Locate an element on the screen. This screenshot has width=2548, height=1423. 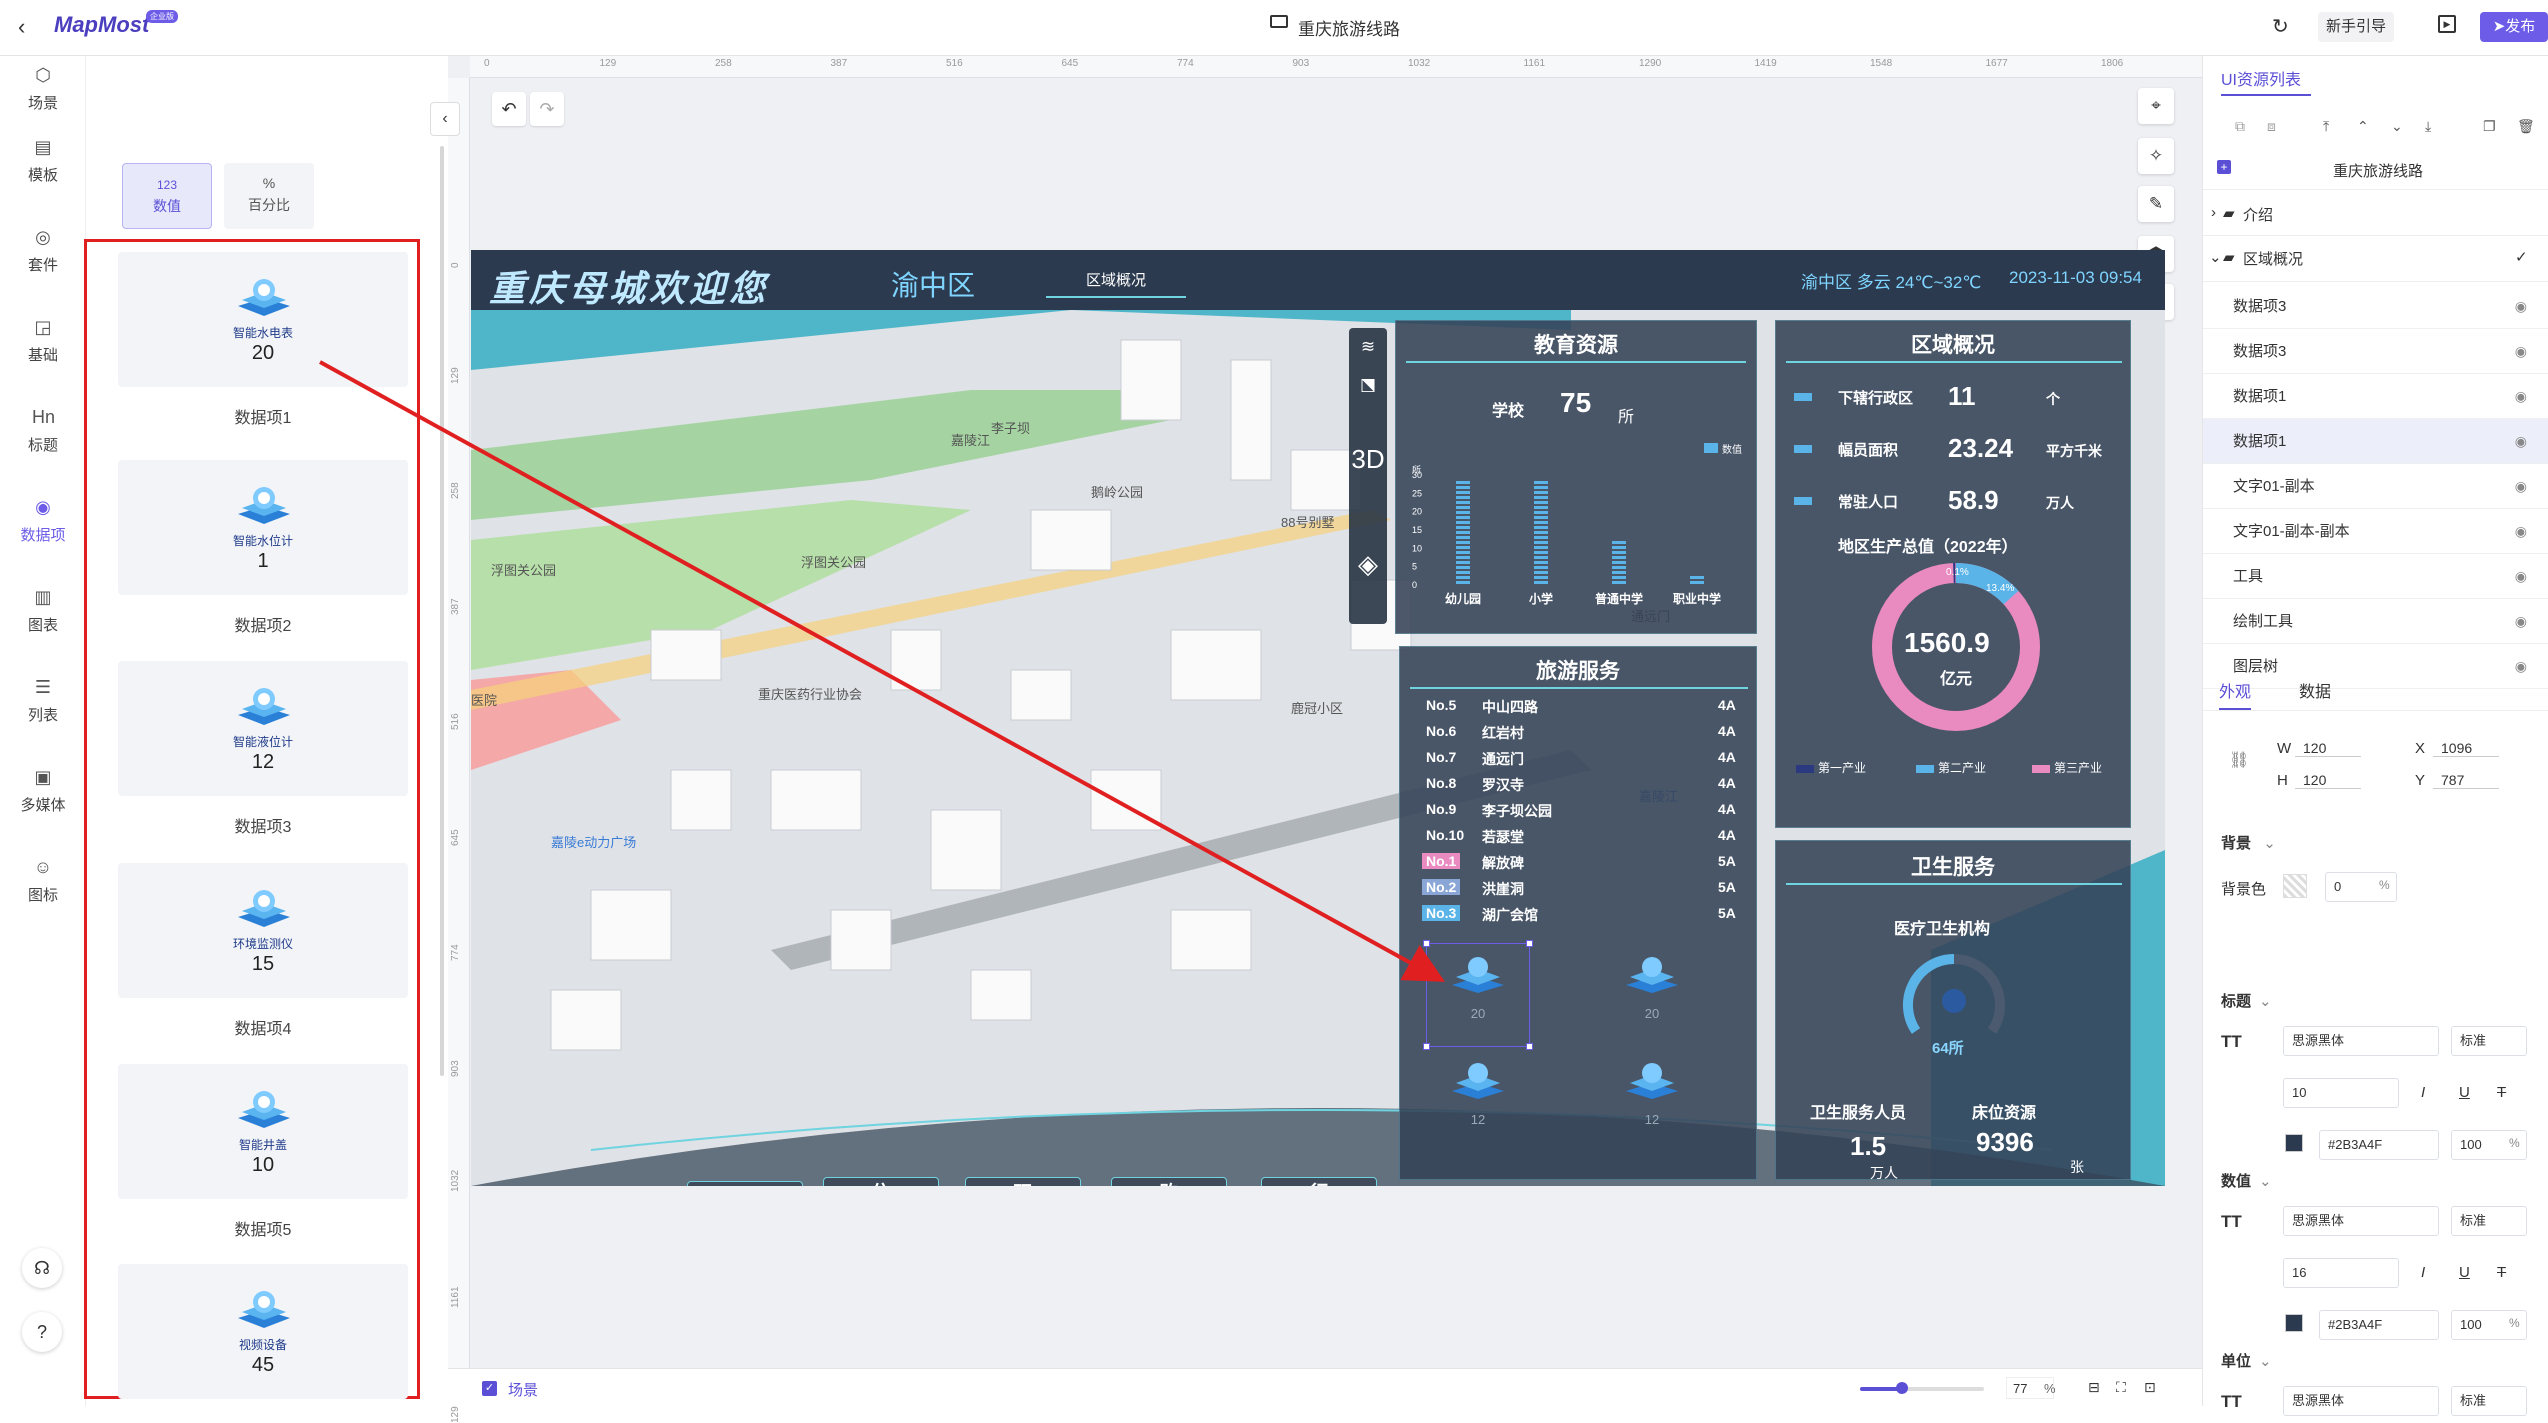
scene-checkbox: ✓ is located at coordinates (489, 1388).